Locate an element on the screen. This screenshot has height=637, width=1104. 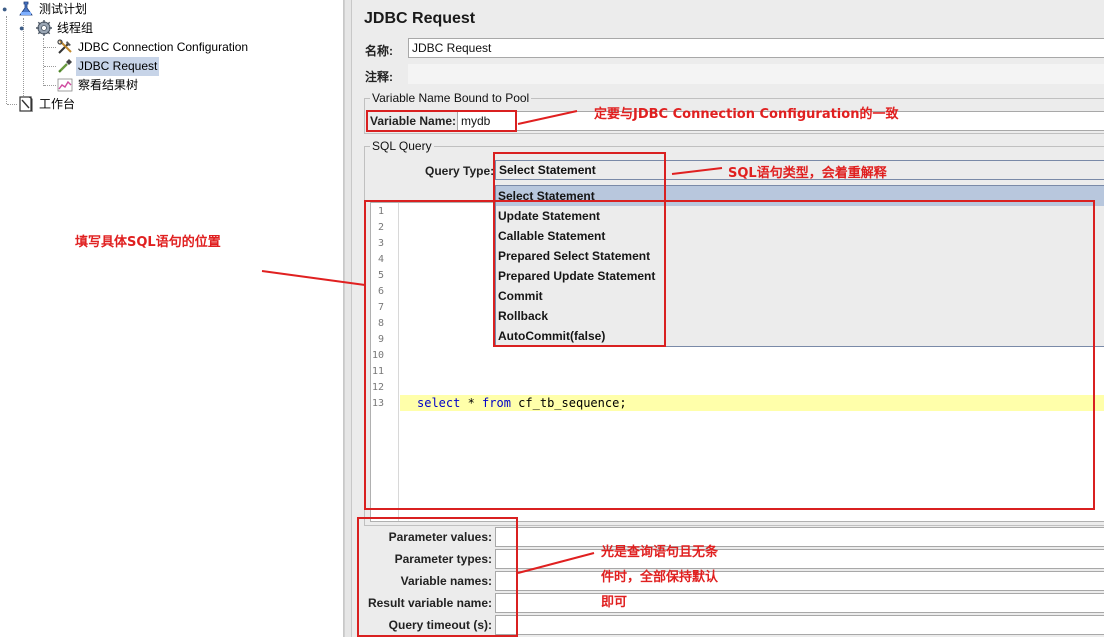
panel-splitter is located at coordinates (348, 318).